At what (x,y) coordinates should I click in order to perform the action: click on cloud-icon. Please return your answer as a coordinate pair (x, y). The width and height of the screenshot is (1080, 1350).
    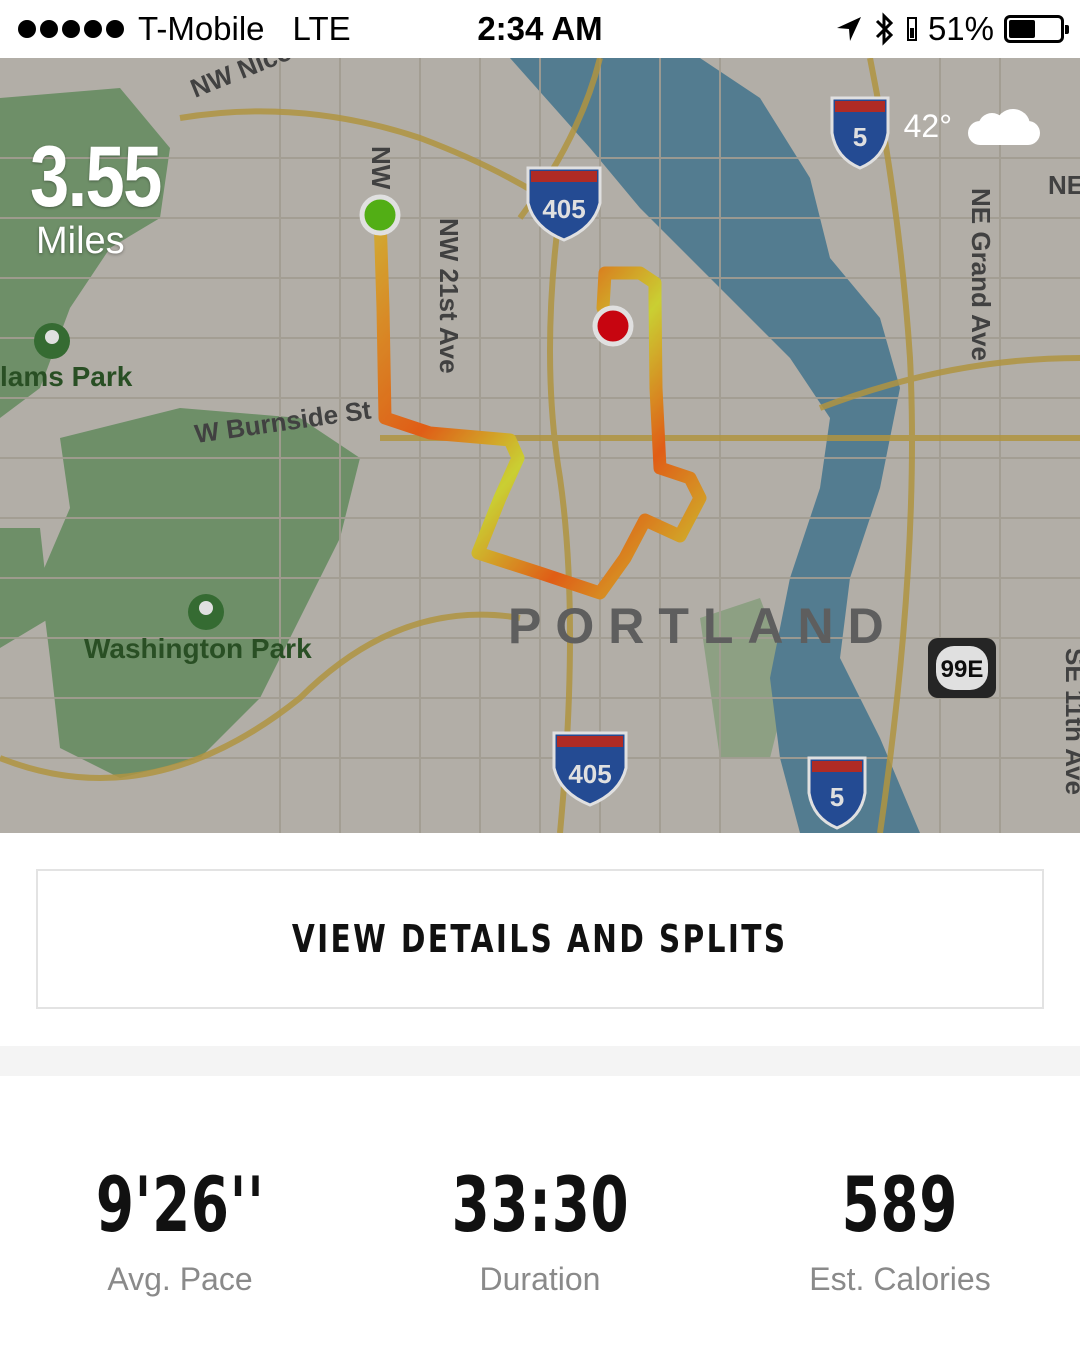
    Looking at the image, I should click on (1004, 126).